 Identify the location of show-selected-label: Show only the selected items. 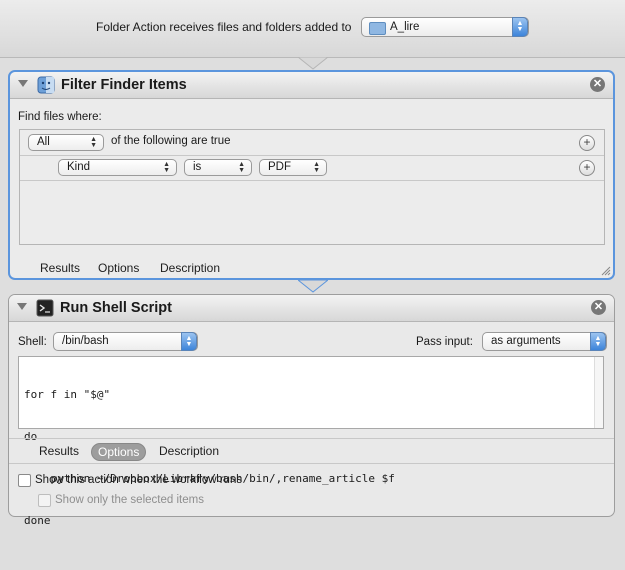
(129, 500).